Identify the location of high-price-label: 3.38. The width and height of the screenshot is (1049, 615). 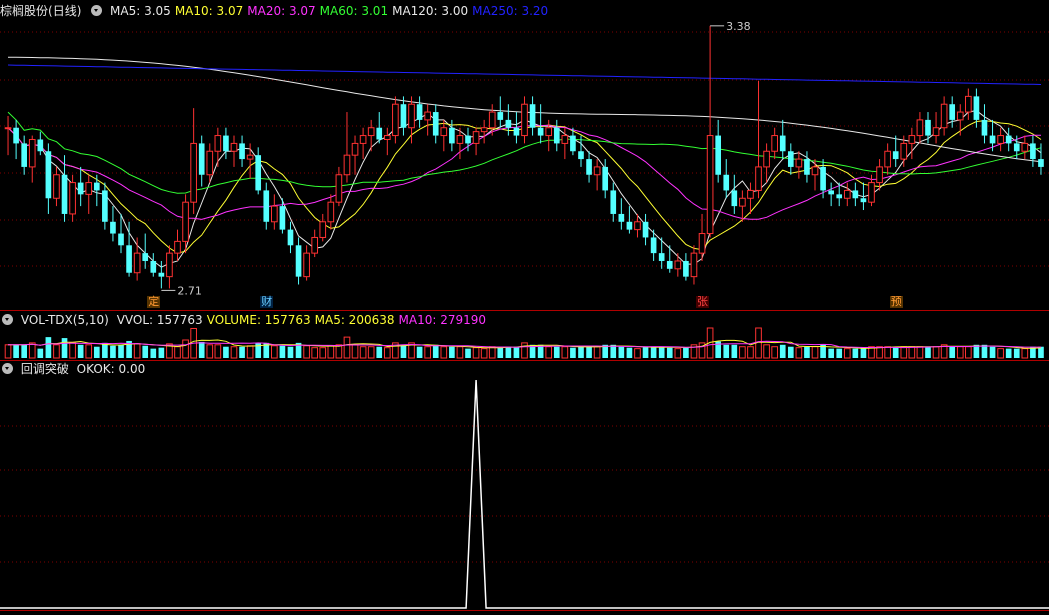
(738, 26).